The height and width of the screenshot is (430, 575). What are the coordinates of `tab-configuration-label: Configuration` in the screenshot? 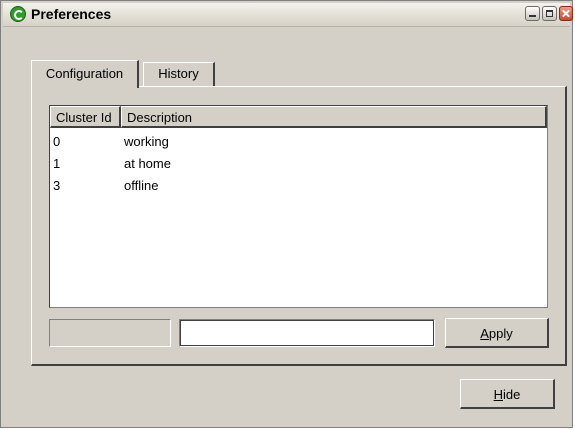 It's located at (84, 73).